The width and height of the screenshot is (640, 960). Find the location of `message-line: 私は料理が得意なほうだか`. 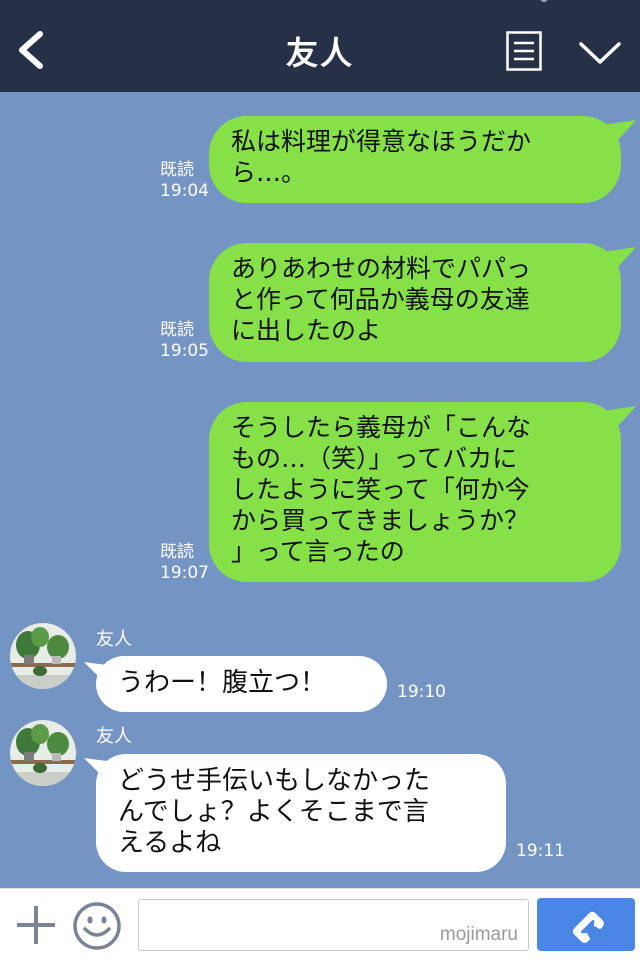

message-line: 私は料理が得意なほうだか is located at coordinates (381, 141).